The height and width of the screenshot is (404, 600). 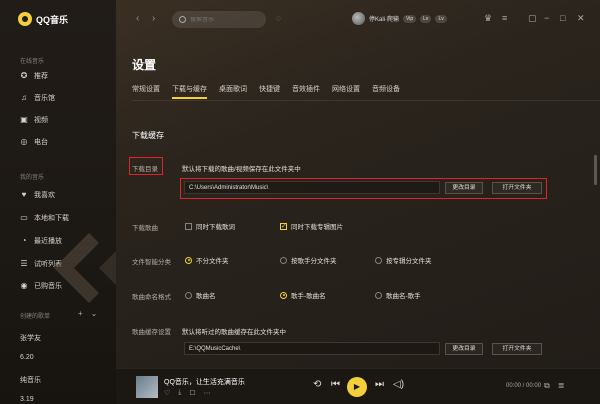 I want to click on loop-mode-icon: ⟲, so click(x=317, y=384).